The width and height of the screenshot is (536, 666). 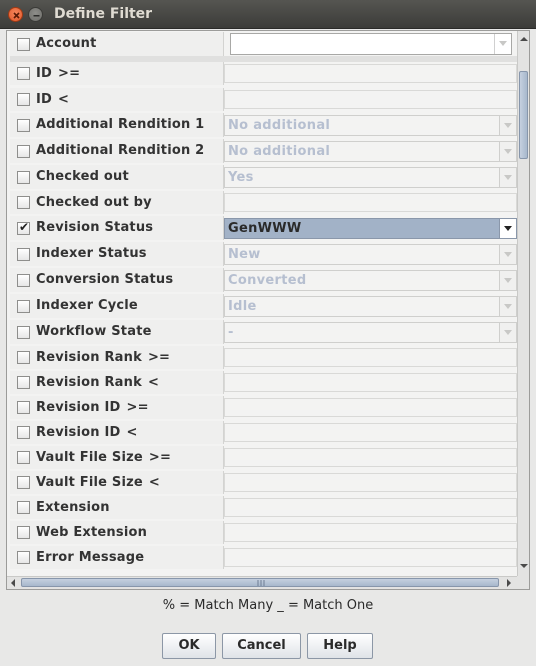 I want to click on dropdown-selected-value: No additional, so click(x=279, y=125).